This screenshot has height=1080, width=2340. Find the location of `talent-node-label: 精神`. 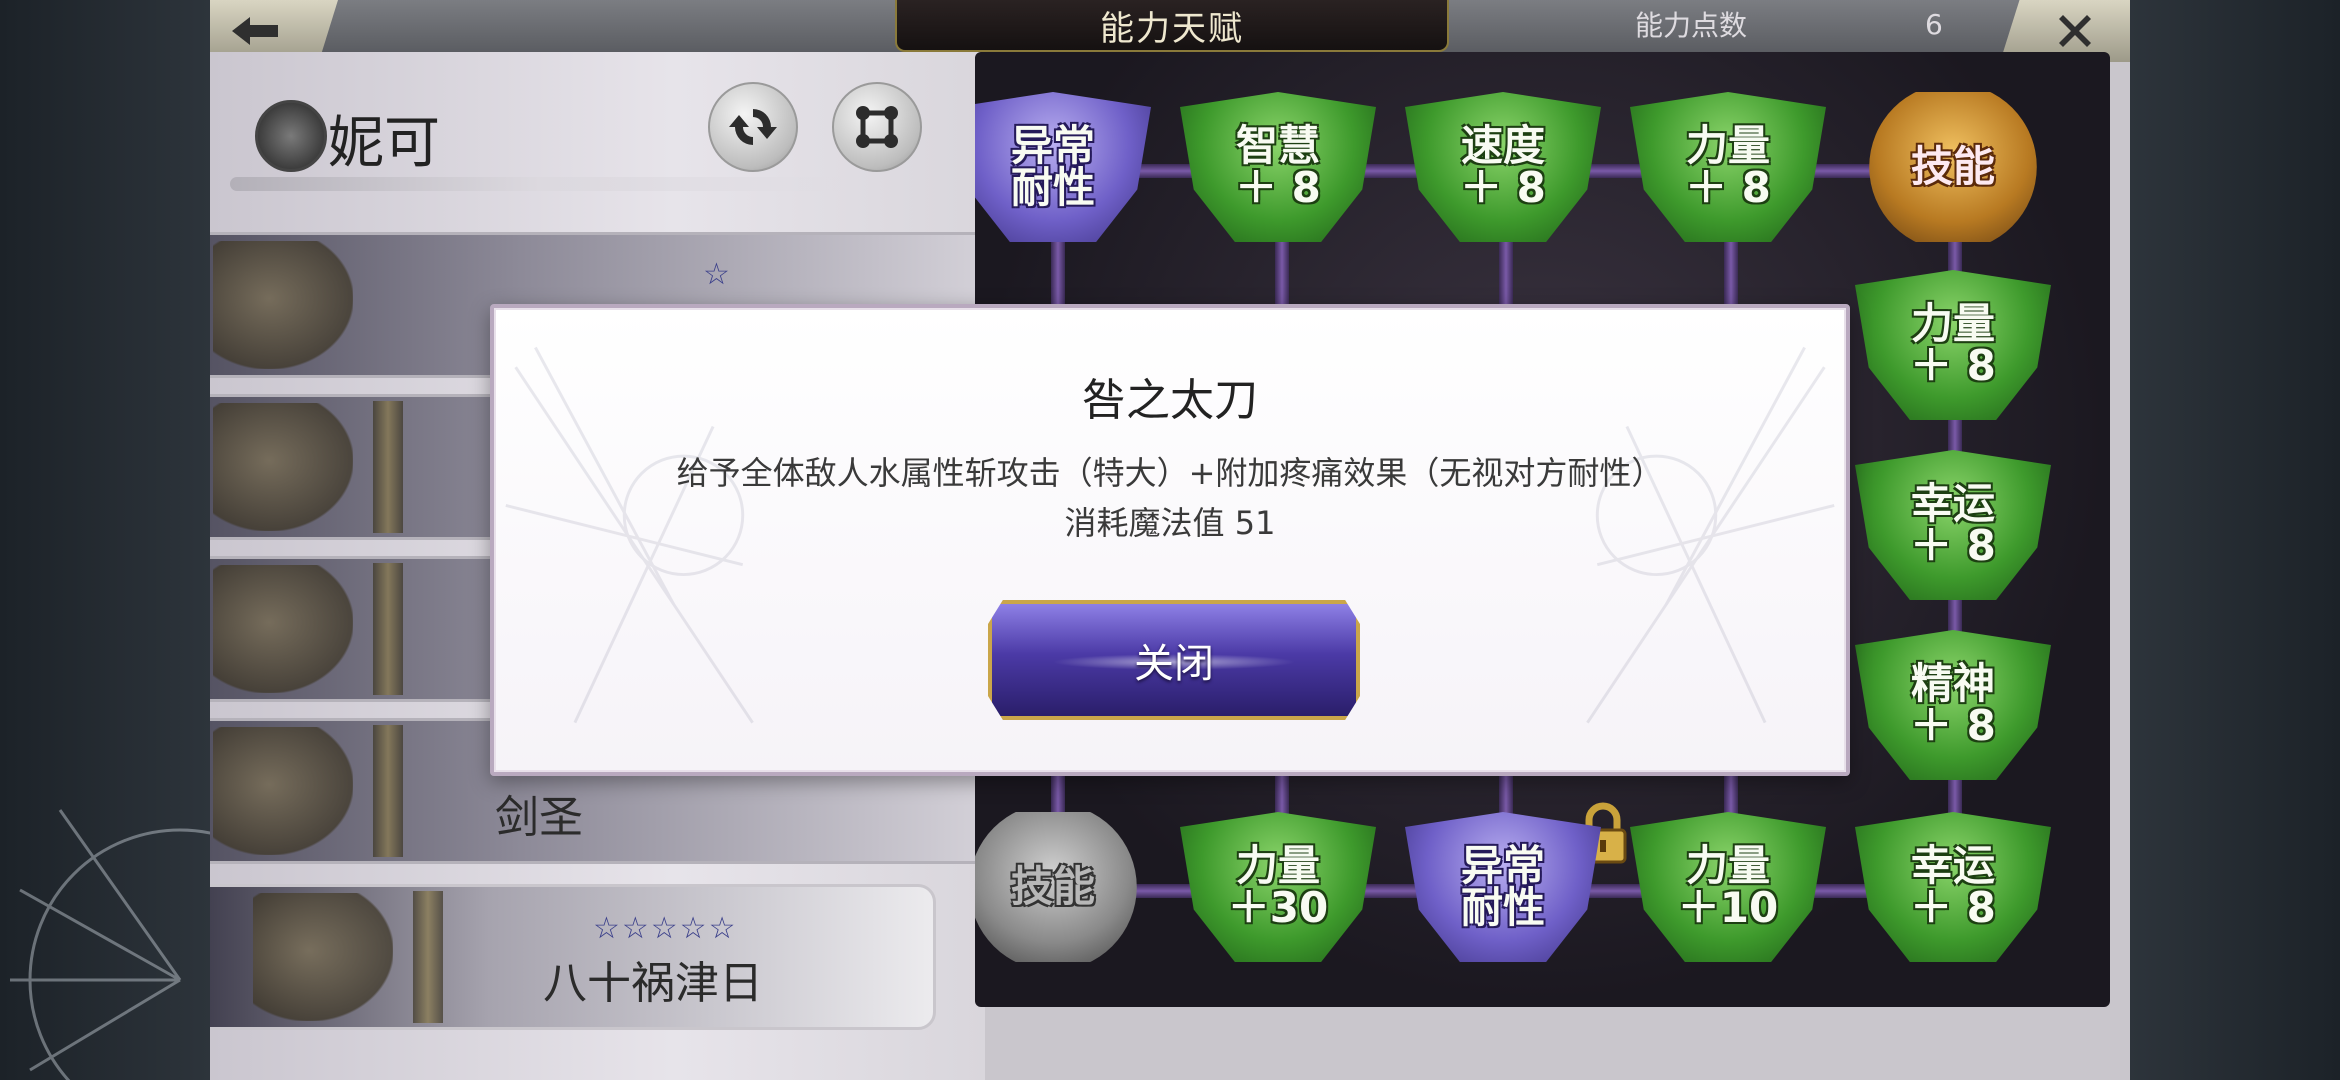

talent-node-label: 精神 is located at coordinates (1952, 683).